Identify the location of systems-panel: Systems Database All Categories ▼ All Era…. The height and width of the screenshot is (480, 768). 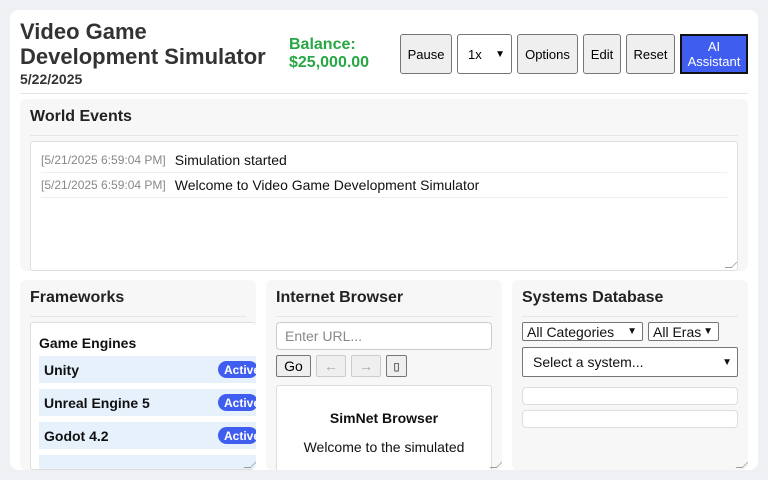
(630, 375).